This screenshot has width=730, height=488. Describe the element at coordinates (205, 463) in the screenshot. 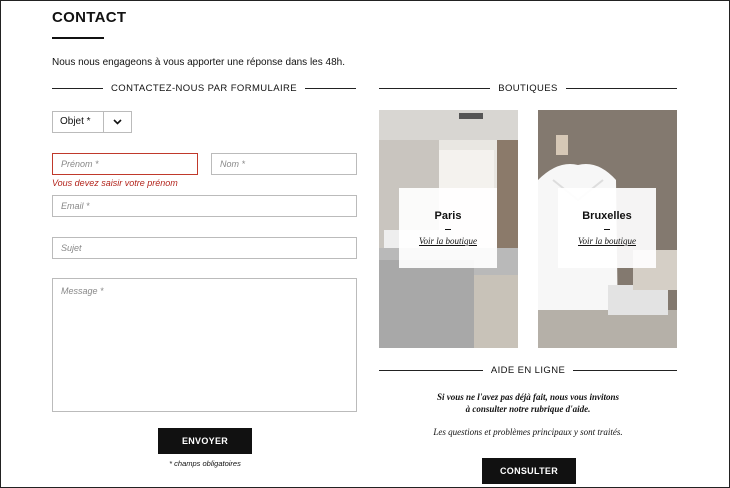

I see `required-note: * champs obligatoires` at that location.